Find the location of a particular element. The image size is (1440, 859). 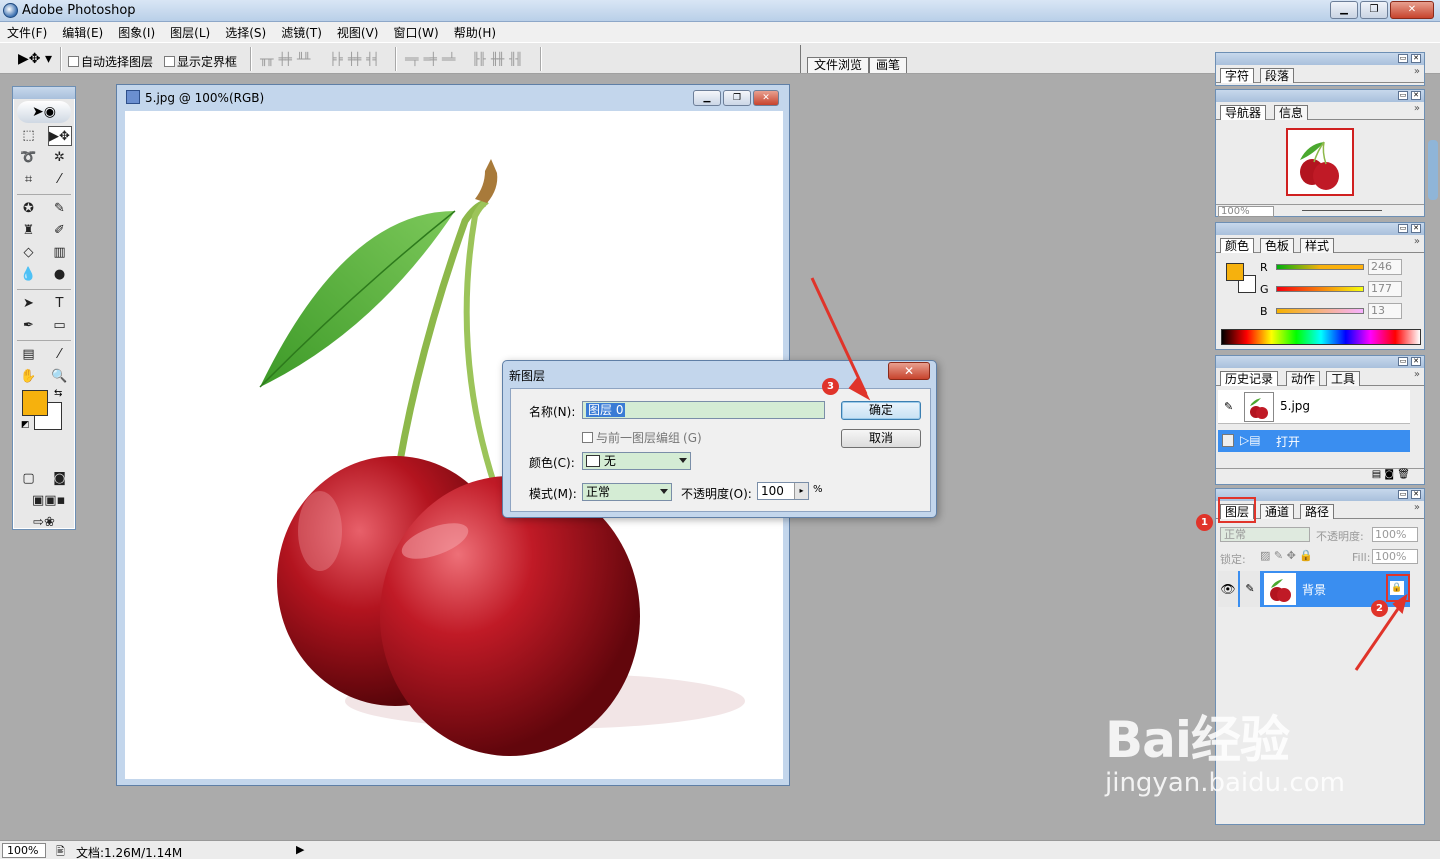

watermark-brand: Bai经验 is located at coordinates (1197, 740).